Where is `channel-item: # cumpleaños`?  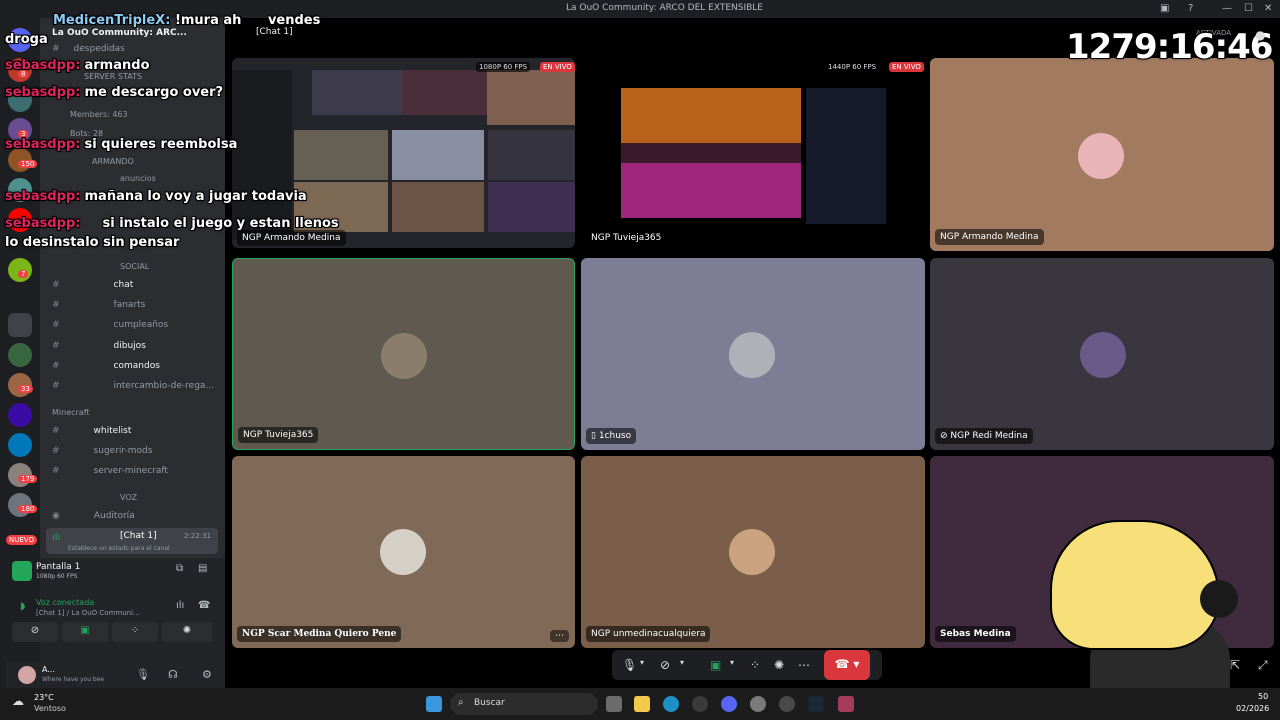
channel-item: # cumpleaños is located at coordinates (110, 325).